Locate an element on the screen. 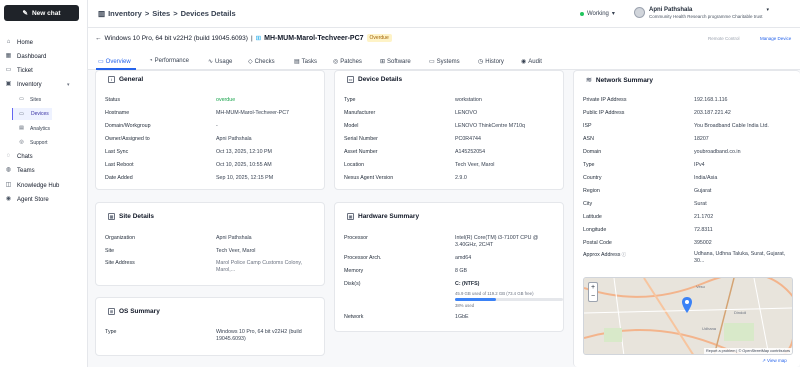 This screenshot has width=800, height=367. field-label: Public IP Address is located at coordinates (604, 113).